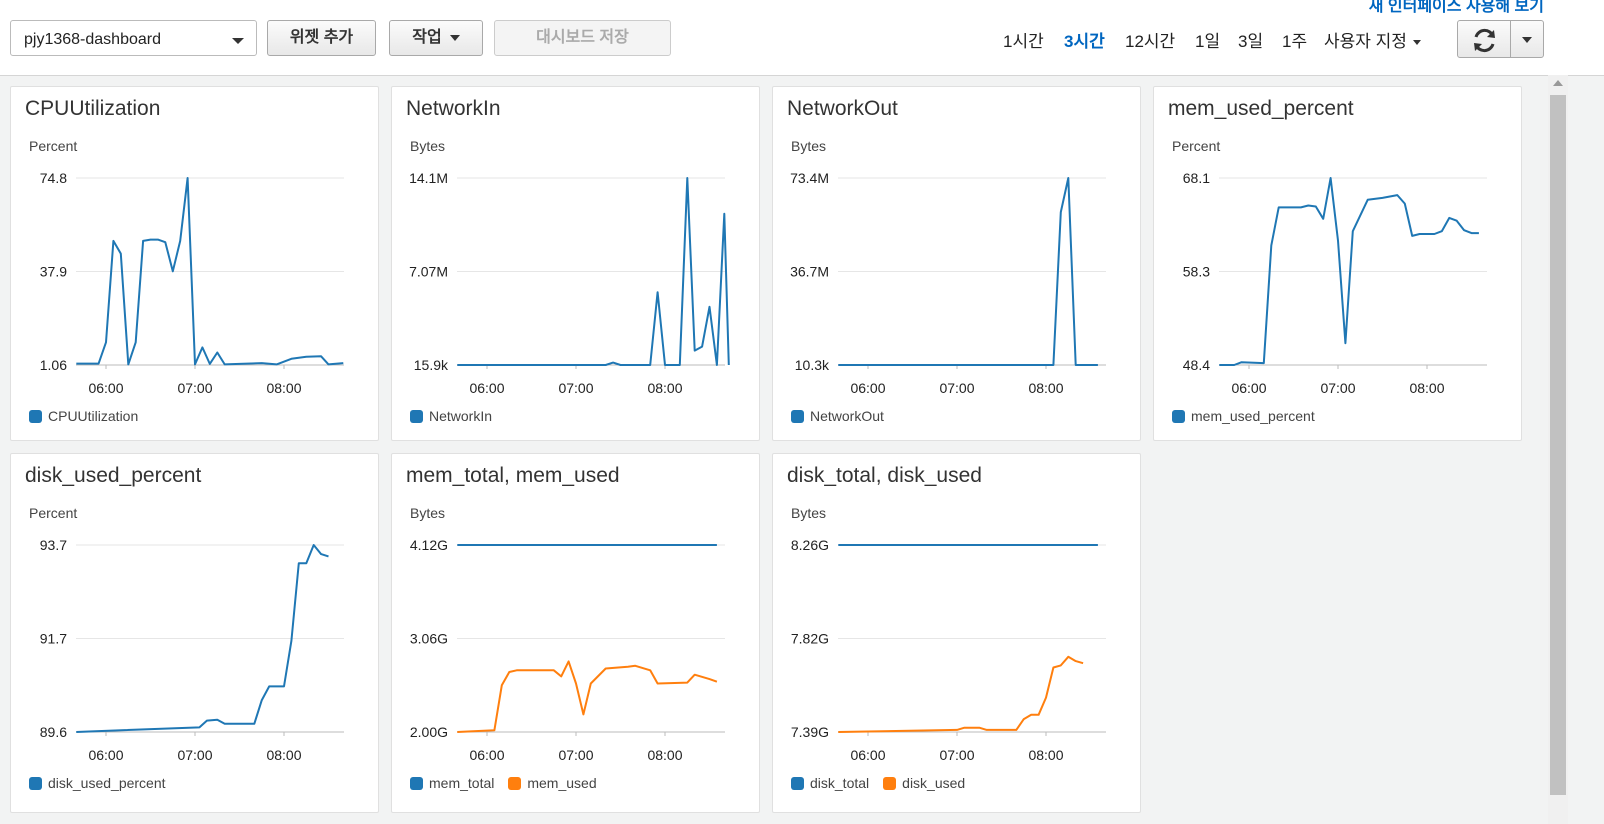  Describe the element at coordinates (428, 178) in the screenshot. I see `y-tick-label: 14.1M` at that location.